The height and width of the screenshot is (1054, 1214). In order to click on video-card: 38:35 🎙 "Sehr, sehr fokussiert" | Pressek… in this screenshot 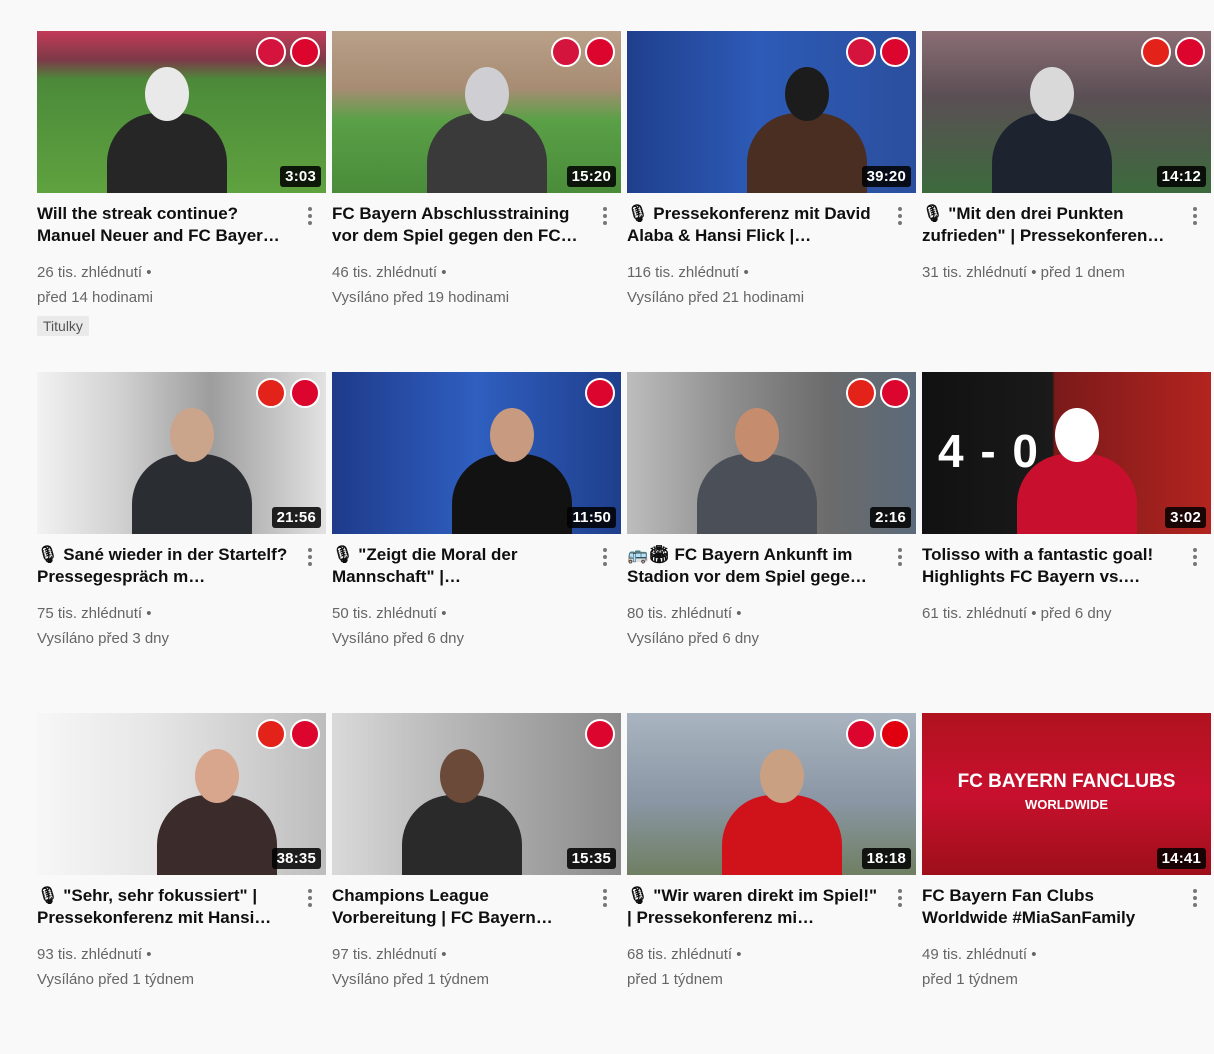, I will do `click(181, 883)`.